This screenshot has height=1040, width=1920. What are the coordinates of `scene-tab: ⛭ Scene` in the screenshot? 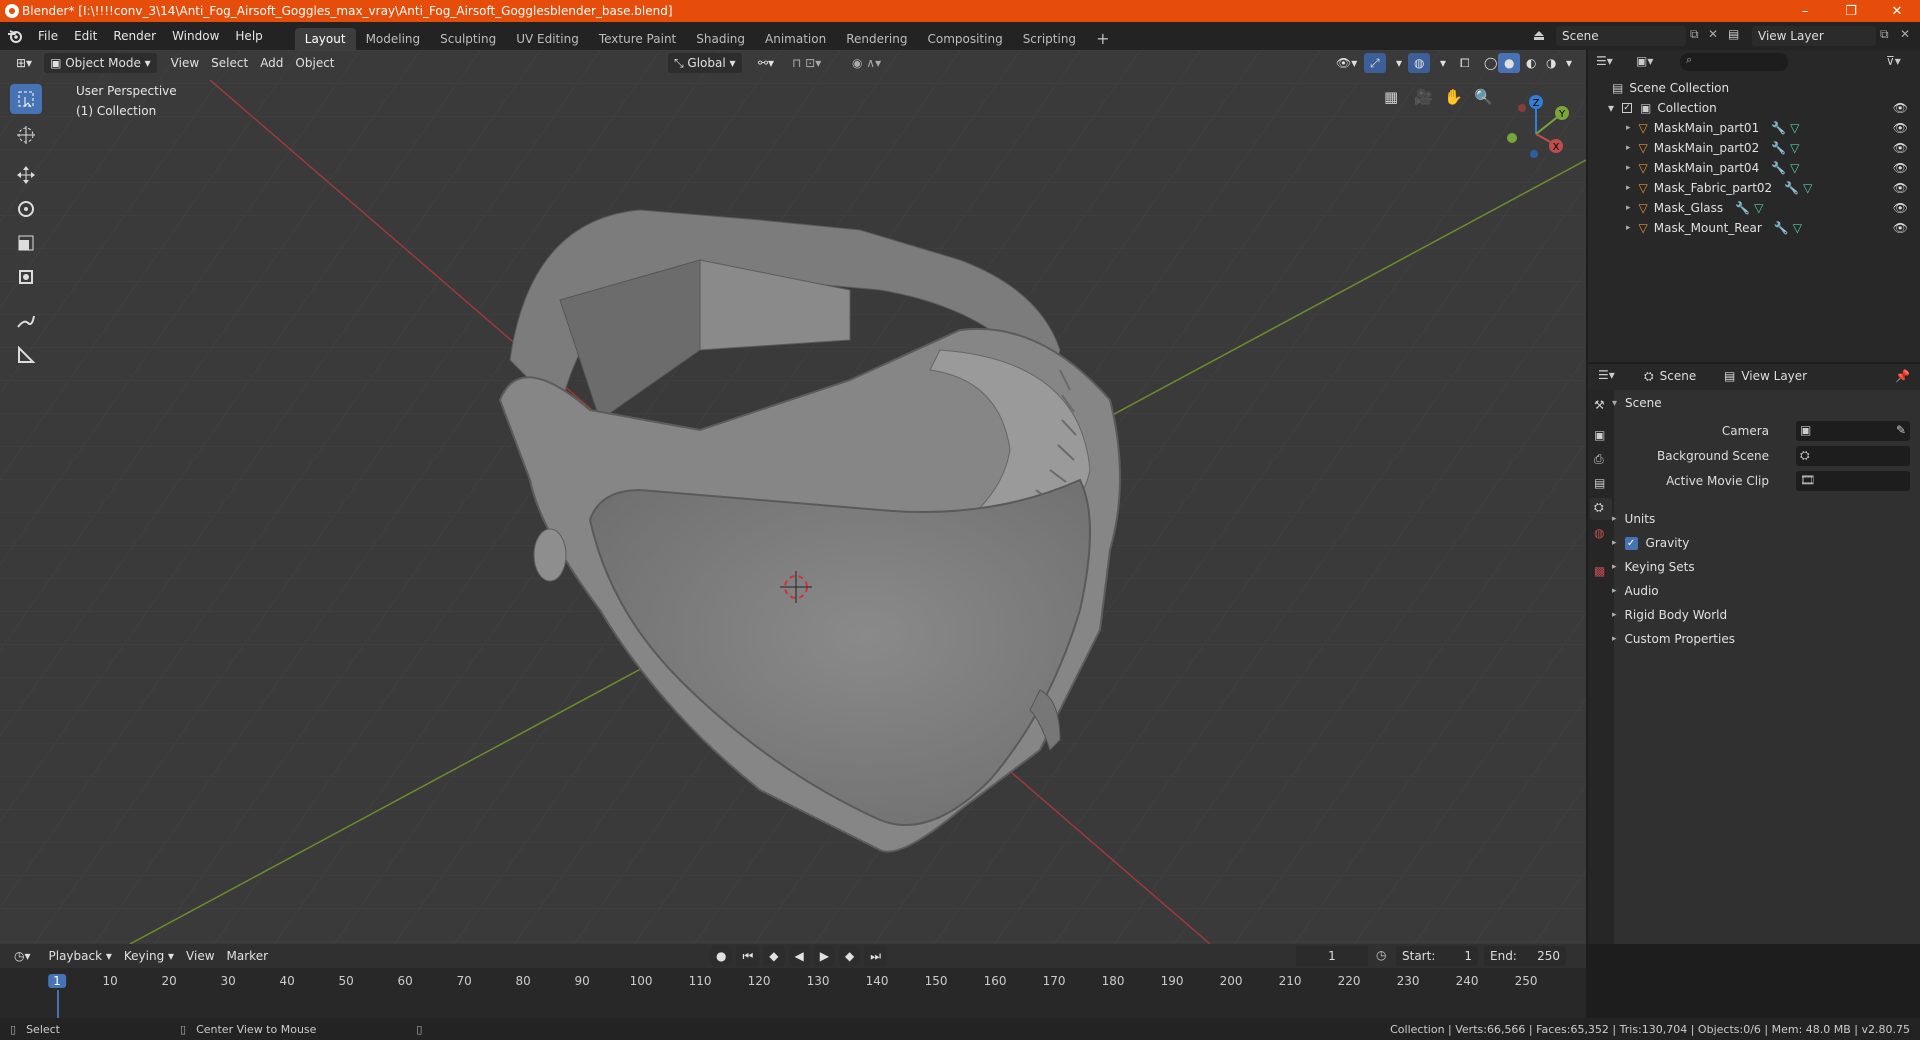 It's located at (1670, 376).